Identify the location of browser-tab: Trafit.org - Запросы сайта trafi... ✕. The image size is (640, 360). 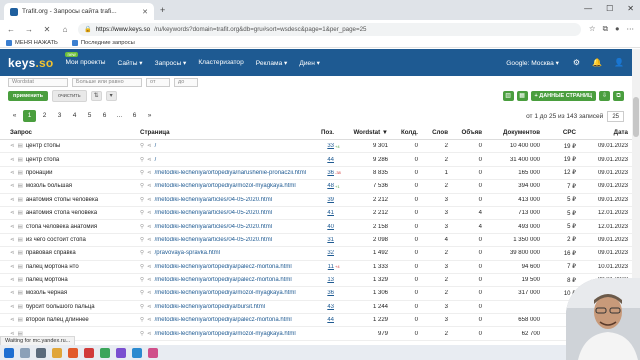
(79, 11).